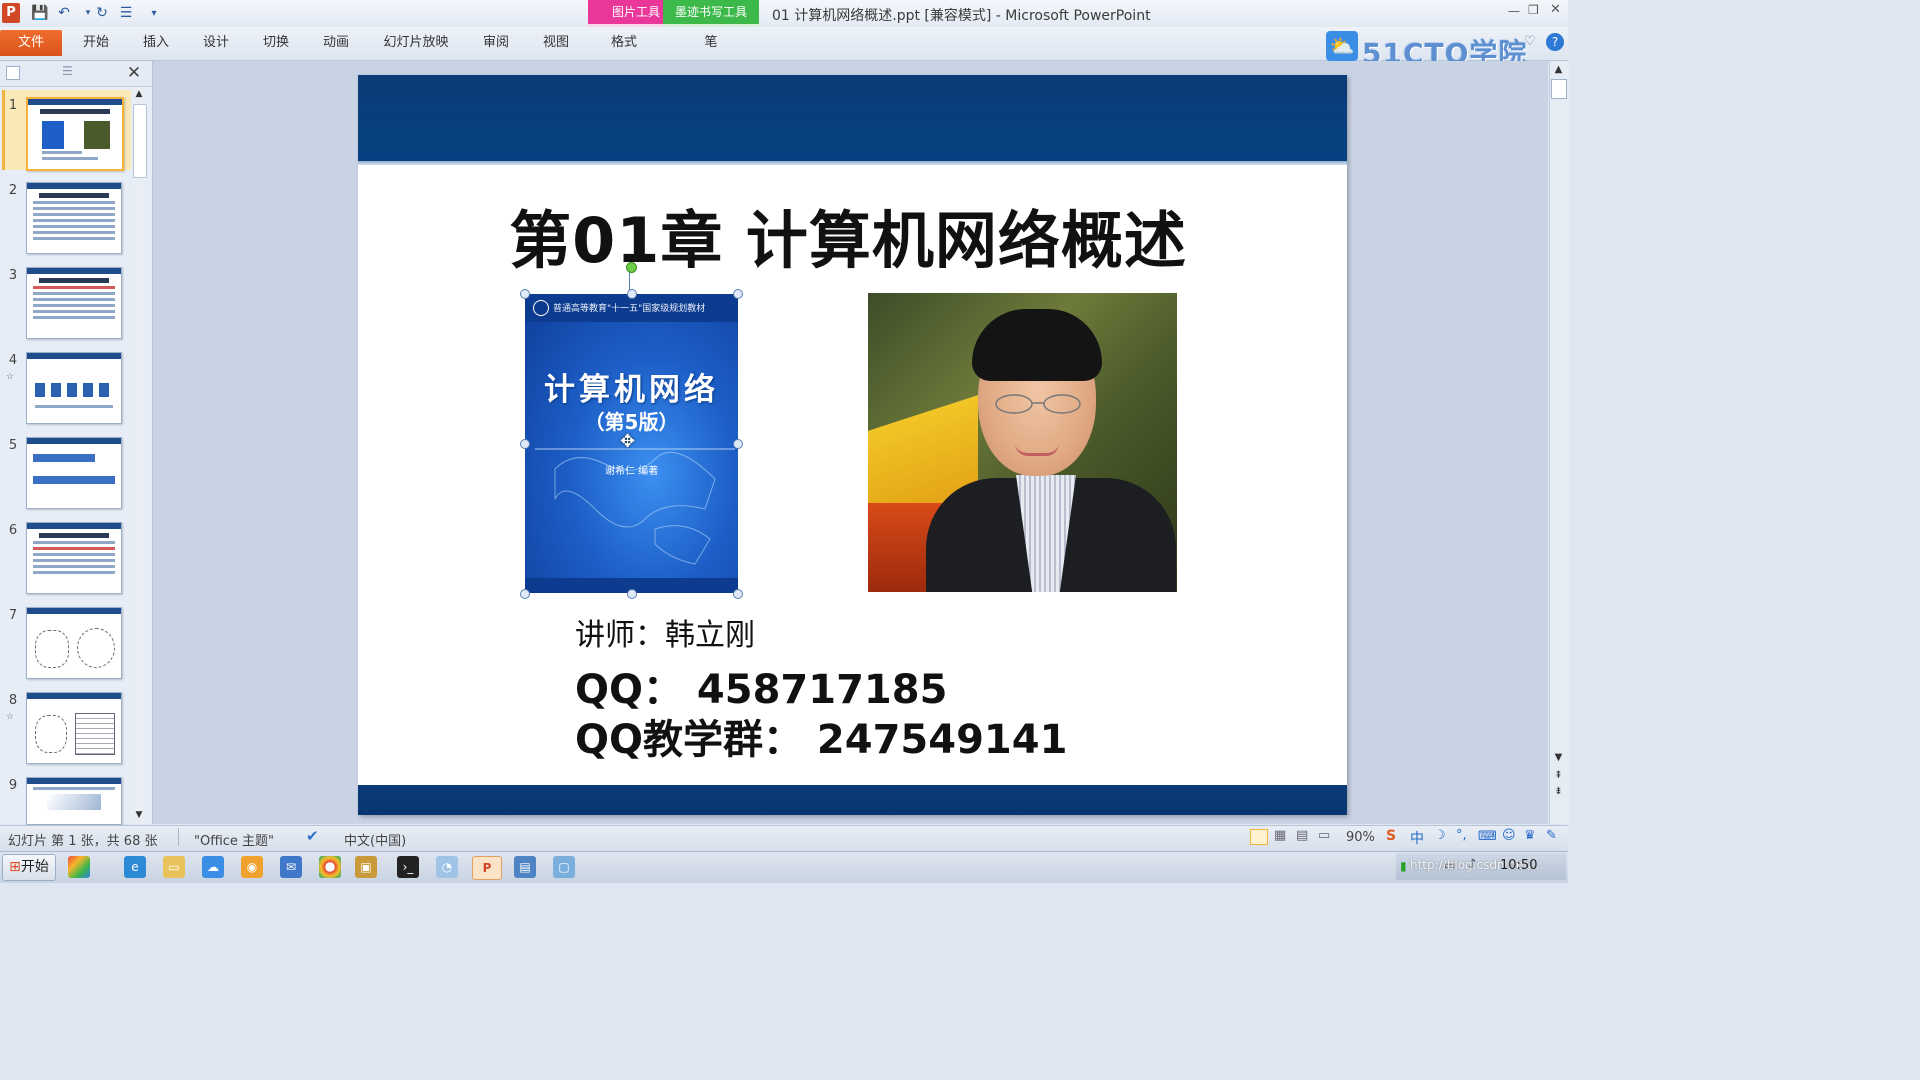  Describe the element at coordinates (134, 73) in the screenshot. I see `close-panel-icon: ✕` at that location.